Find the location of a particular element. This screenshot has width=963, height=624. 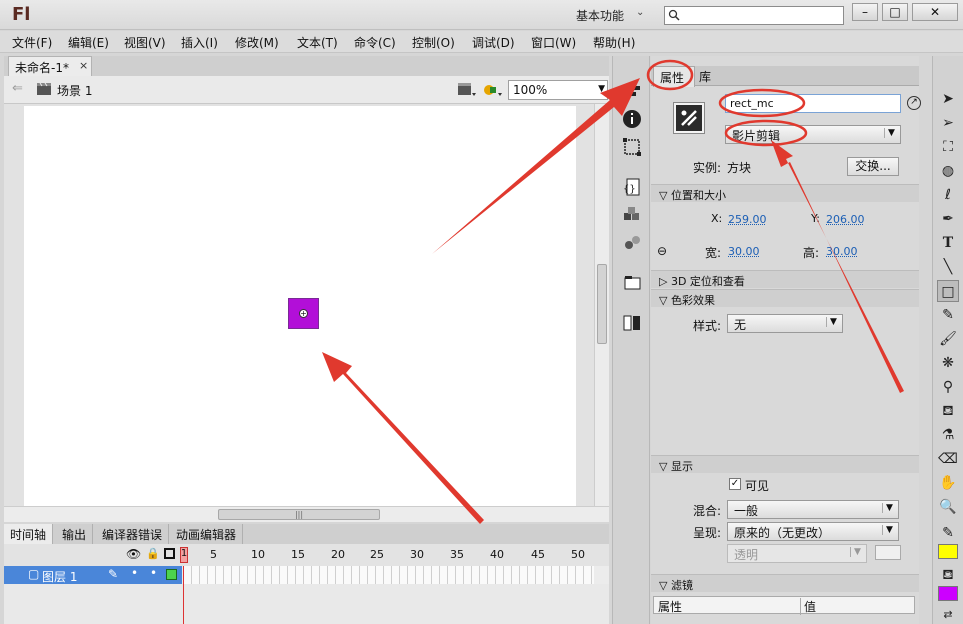

menu-window: 窗口(W) is located at coordinates (553, 42).